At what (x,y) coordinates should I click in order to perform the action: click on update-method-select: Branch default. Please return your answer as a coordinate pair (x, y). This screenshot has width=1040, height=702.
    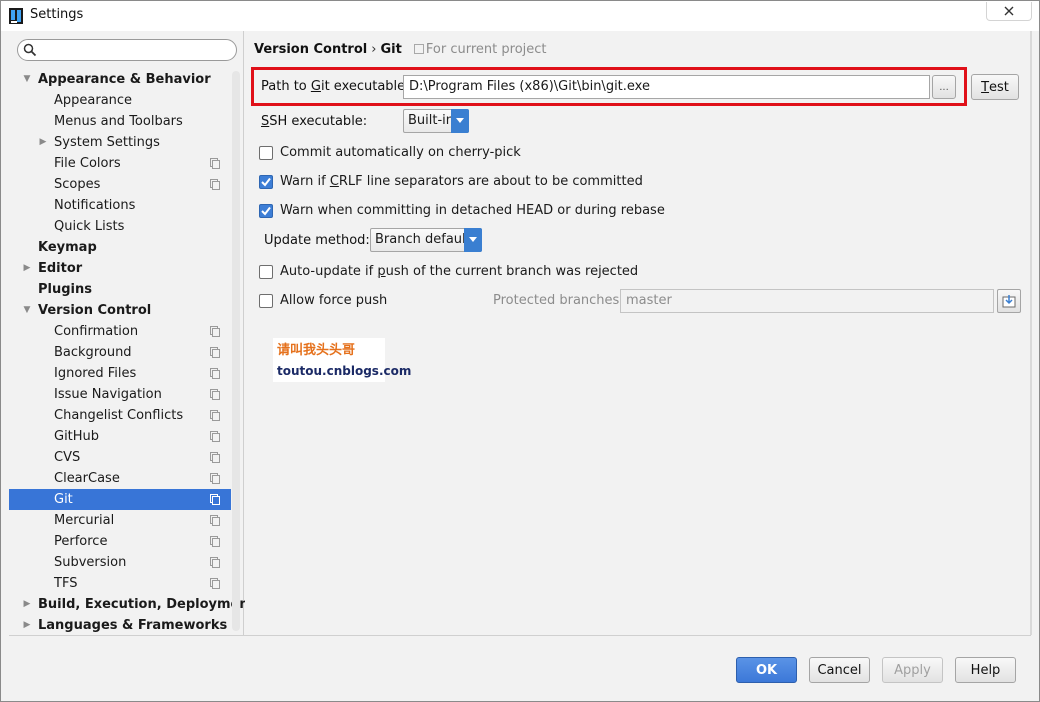
    Looking at the image, I should click on (426, 240).